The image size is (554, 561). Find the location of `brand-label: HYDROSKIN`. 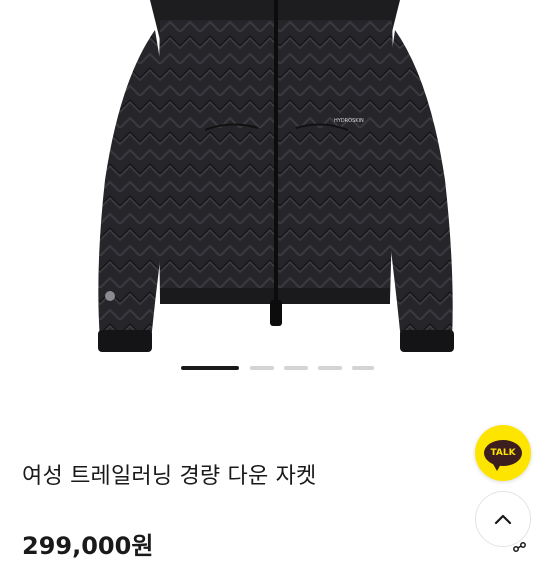

brand-label: HYDROSKIN is located at coordinates (349, 121).